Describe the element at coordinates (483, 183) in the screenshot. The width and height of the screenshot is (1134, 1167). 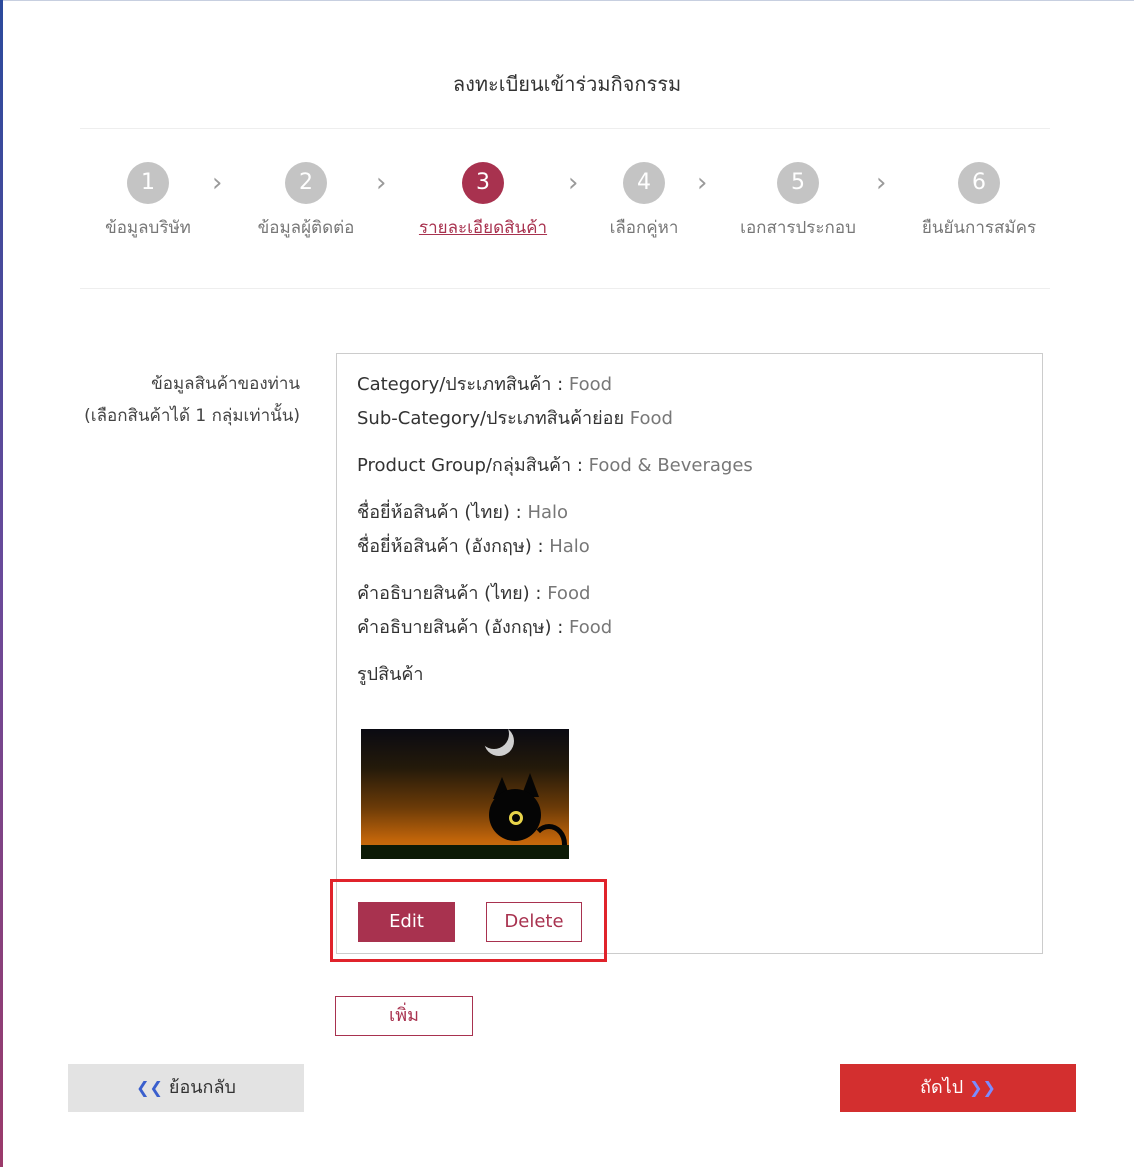
I see `step-number: 3` at that location.